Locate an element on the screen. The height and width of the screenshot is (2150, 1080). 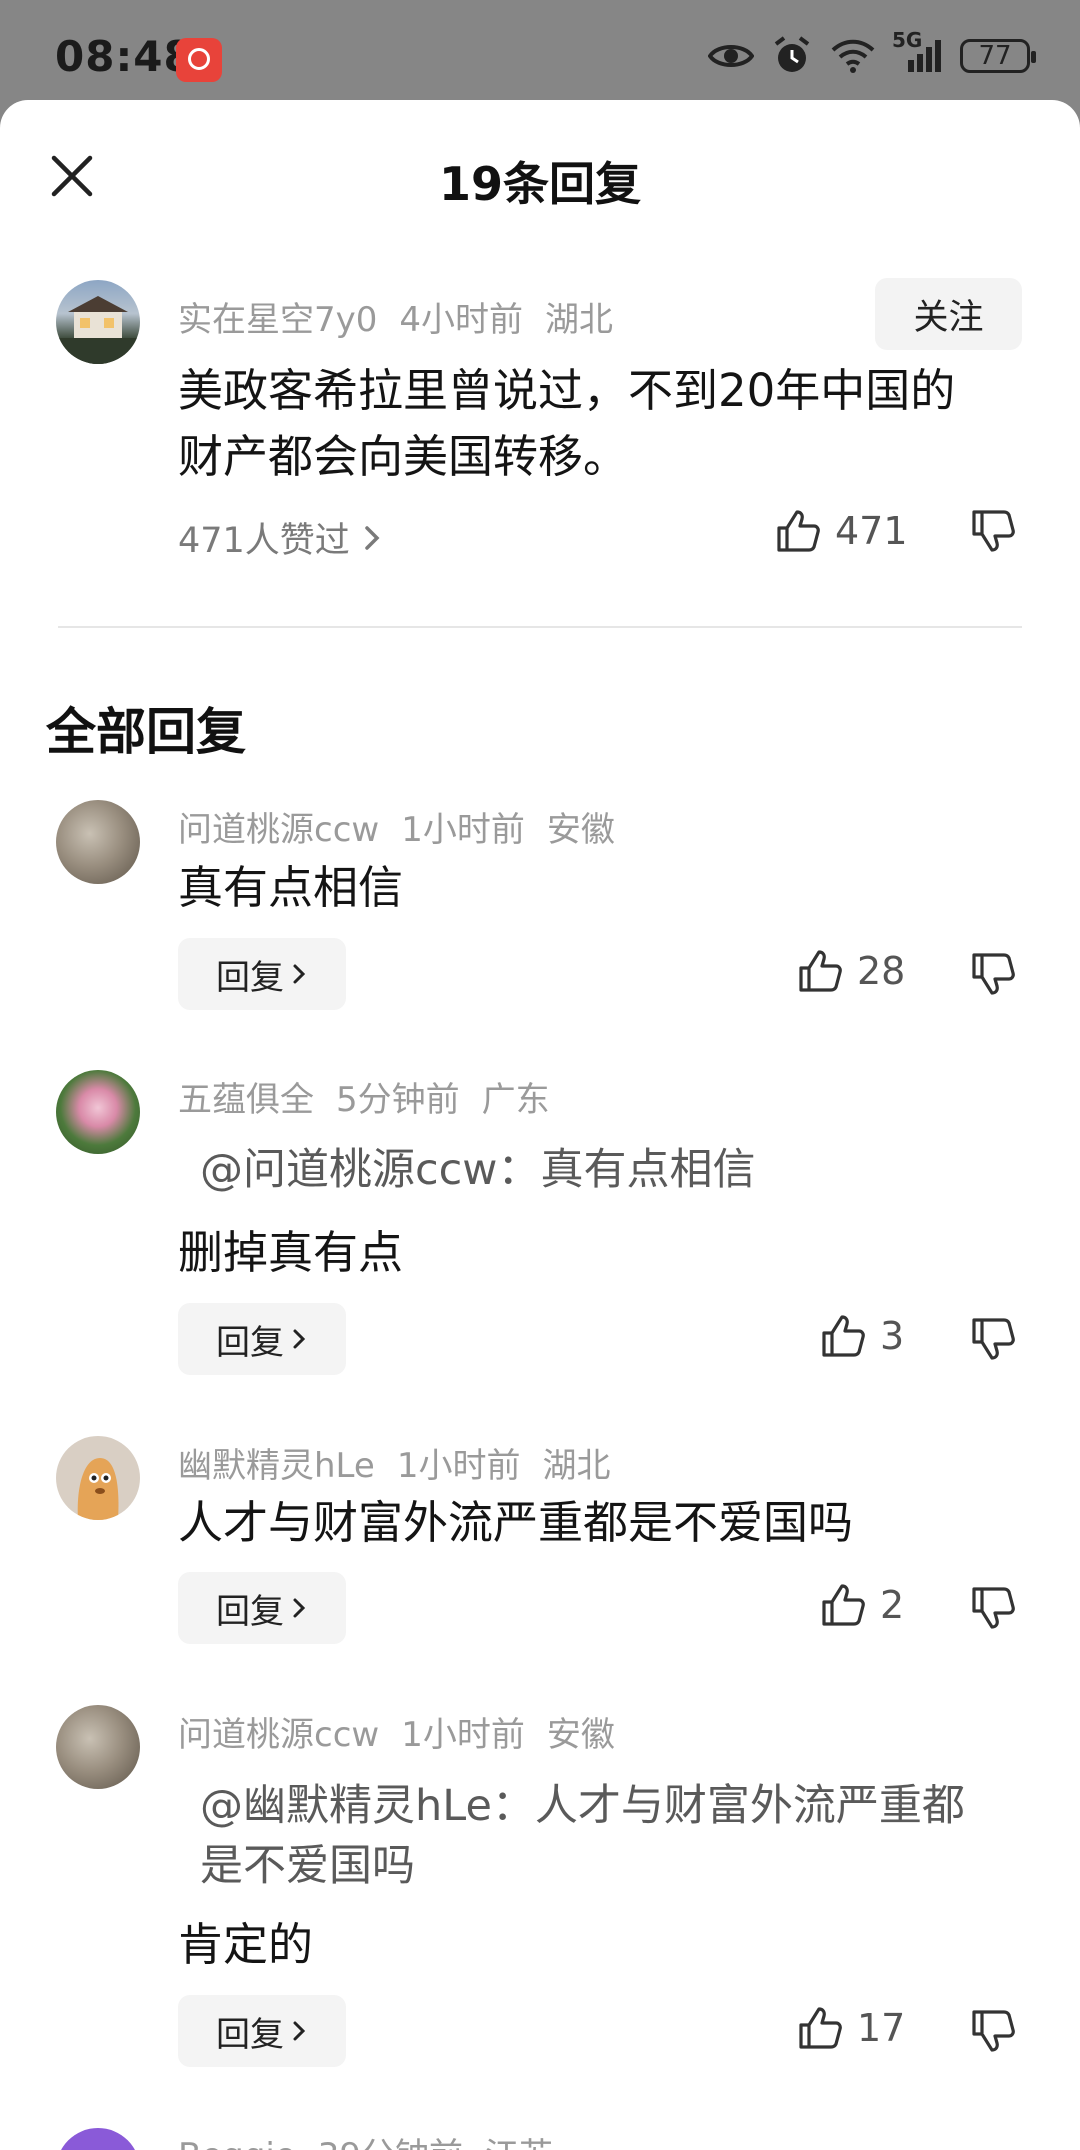
comment-text: 美政客希拉里曾说过，不到20年中国的 财产都会向美国转移。 is located at coordinates (566, 424).